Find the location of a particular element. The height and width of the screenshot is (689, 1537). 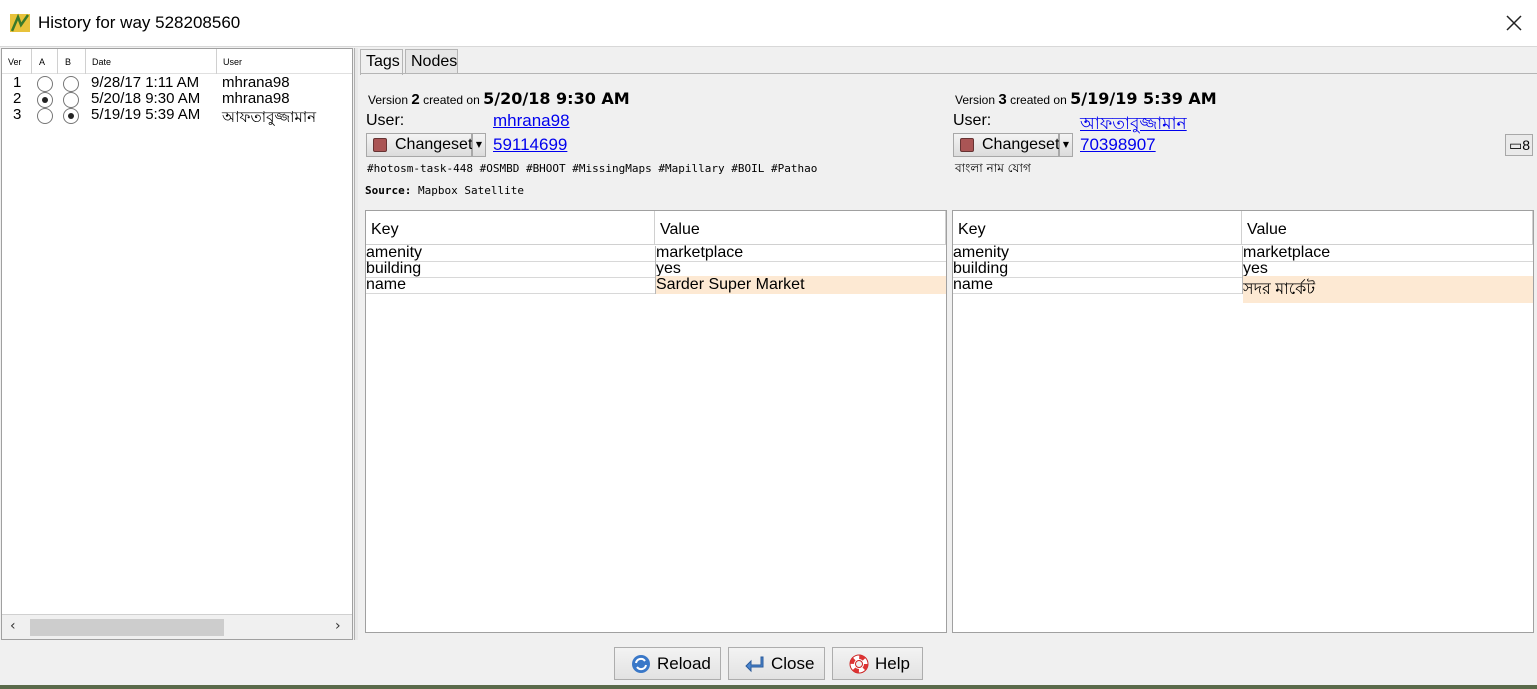

diff-value-cell: সদর মার্কেট is located at coordinates (1388, 289).